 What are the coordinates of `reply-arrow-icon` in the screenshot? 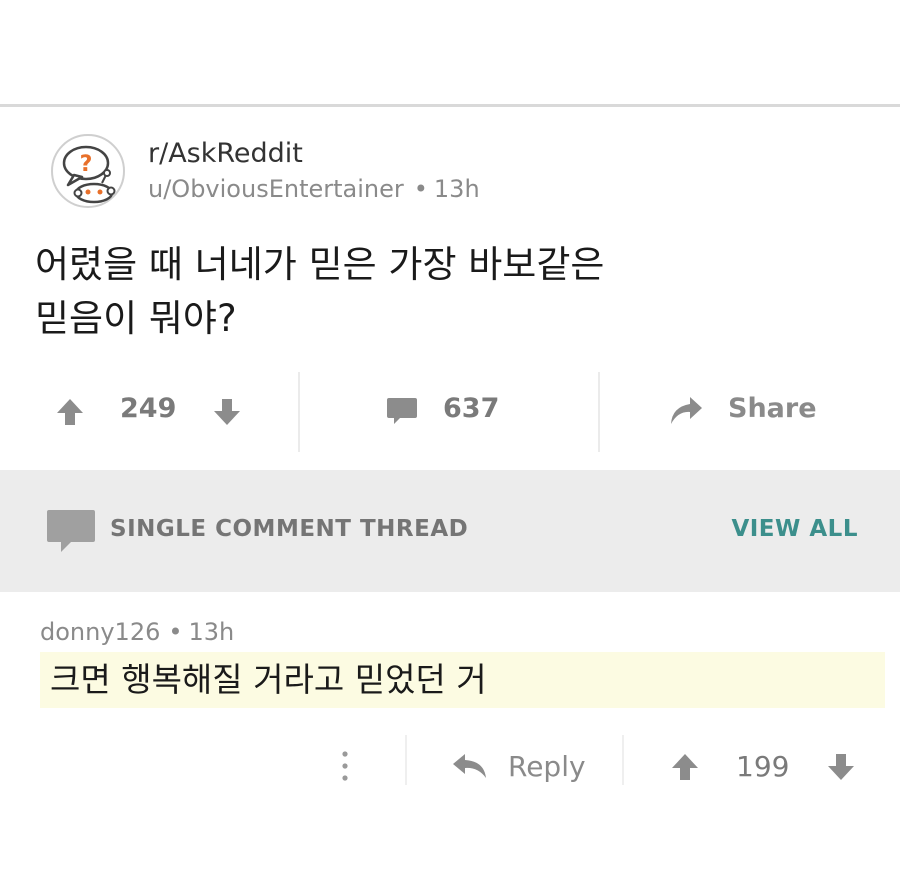 It's located at (470, 766).